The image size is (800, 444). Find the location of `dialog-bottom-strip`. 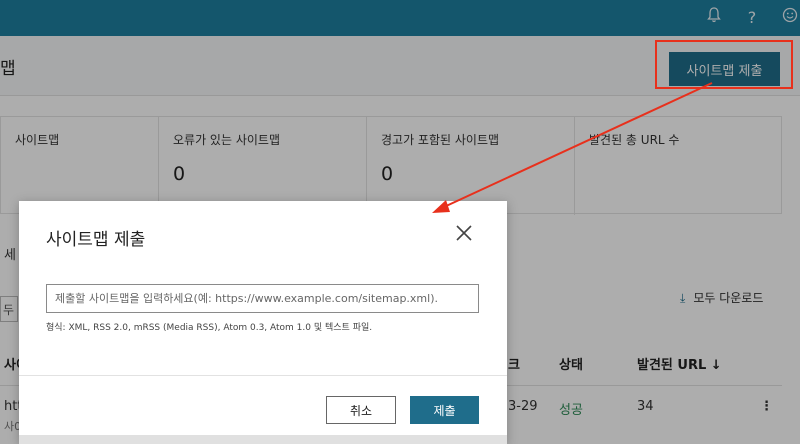

dialog-bottom-strip is located at coordinates (263, 439).